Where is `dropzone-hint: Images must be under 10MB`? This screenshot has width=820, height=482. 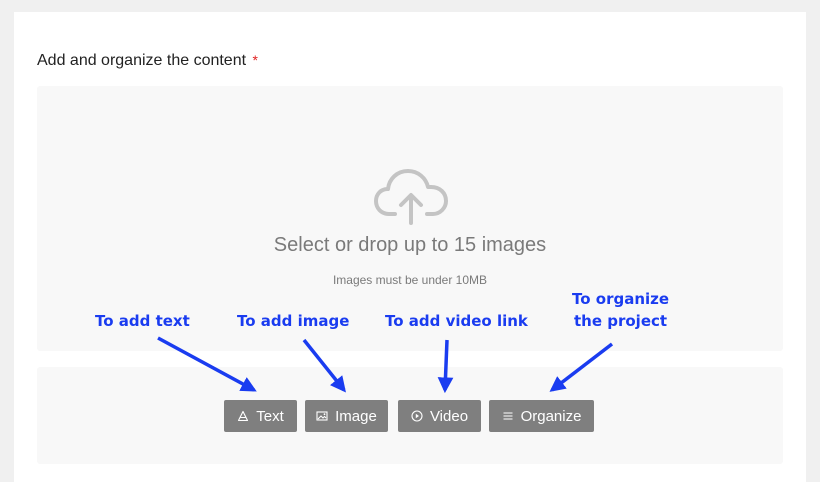
dropzone-hint: Images must be under 10MB is located at coordinates (410, 280).